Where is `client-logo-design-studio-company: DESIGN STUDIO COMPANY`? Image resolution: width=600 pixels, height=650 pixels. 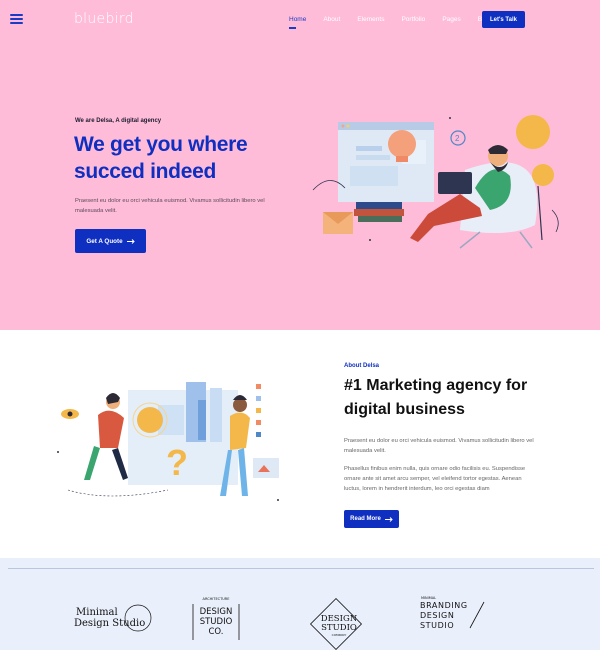
client-logo-design-studio-company: DESIGN STUDIO COMPANY is located at coordinates (336, 622).